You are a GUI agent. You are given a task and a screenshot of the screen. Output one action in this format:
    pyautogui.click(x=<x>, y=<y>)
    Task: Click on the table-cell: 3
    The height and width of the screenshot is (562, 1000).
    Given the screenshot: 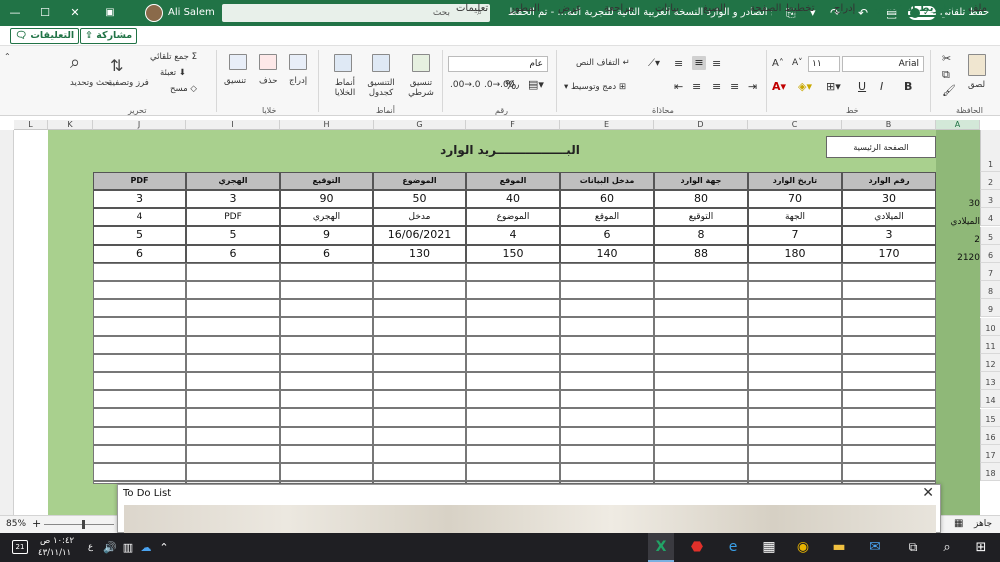 What is the action you would take?
    pyautogui.click(x=139, y=199)
    